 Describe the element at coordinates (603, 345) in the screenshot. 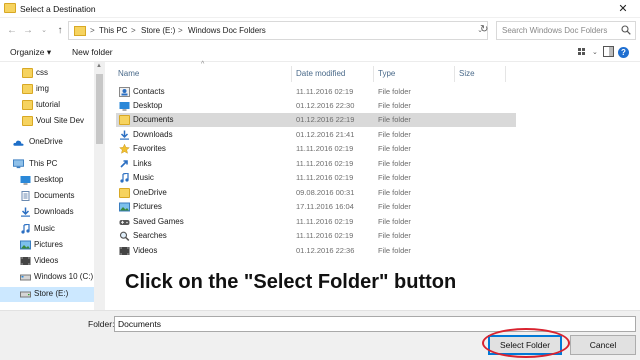

I see `cancel-button: Cancel` at that location.